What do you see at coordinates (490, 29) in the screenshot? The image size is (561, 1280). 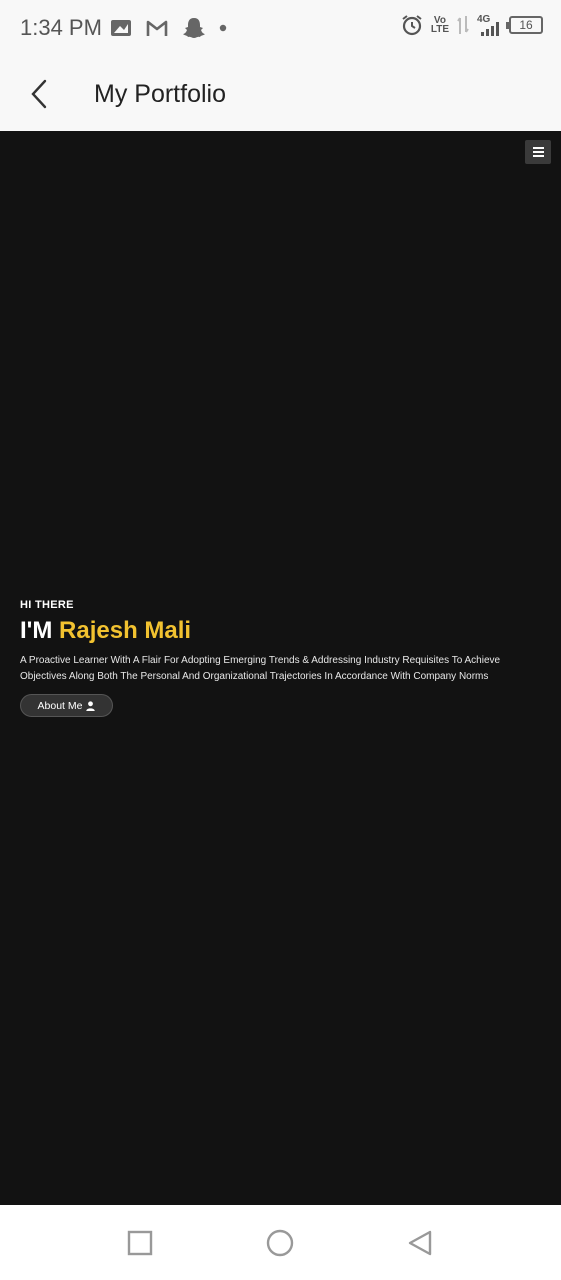 I see `signal-bars-icon` at bounding box center [490, 29].